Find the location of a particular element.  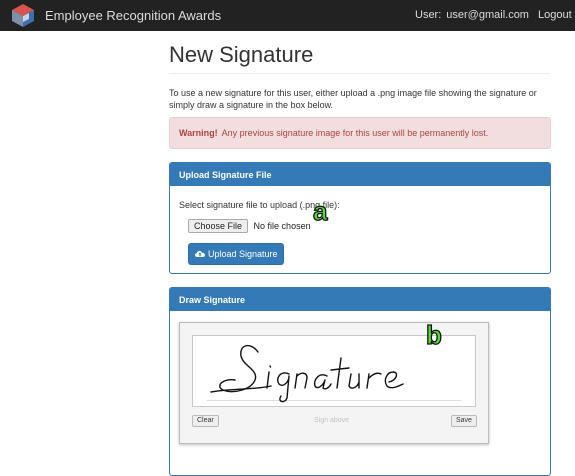

nav-user: User: user@gmail.com is located at coordinates (472, 15).